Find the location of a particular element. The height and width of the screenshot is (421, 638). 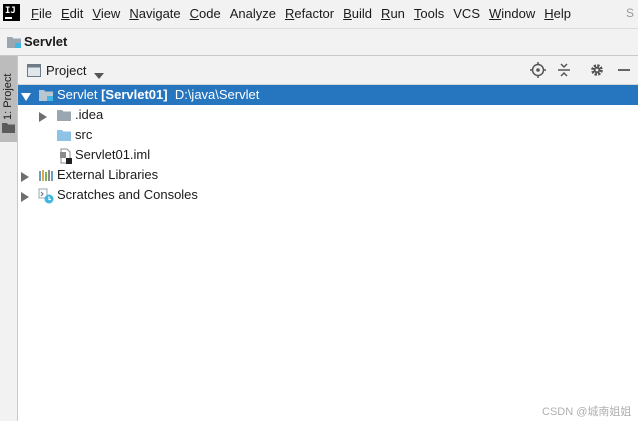

menu-view: View is located at coordinates (106, 13).